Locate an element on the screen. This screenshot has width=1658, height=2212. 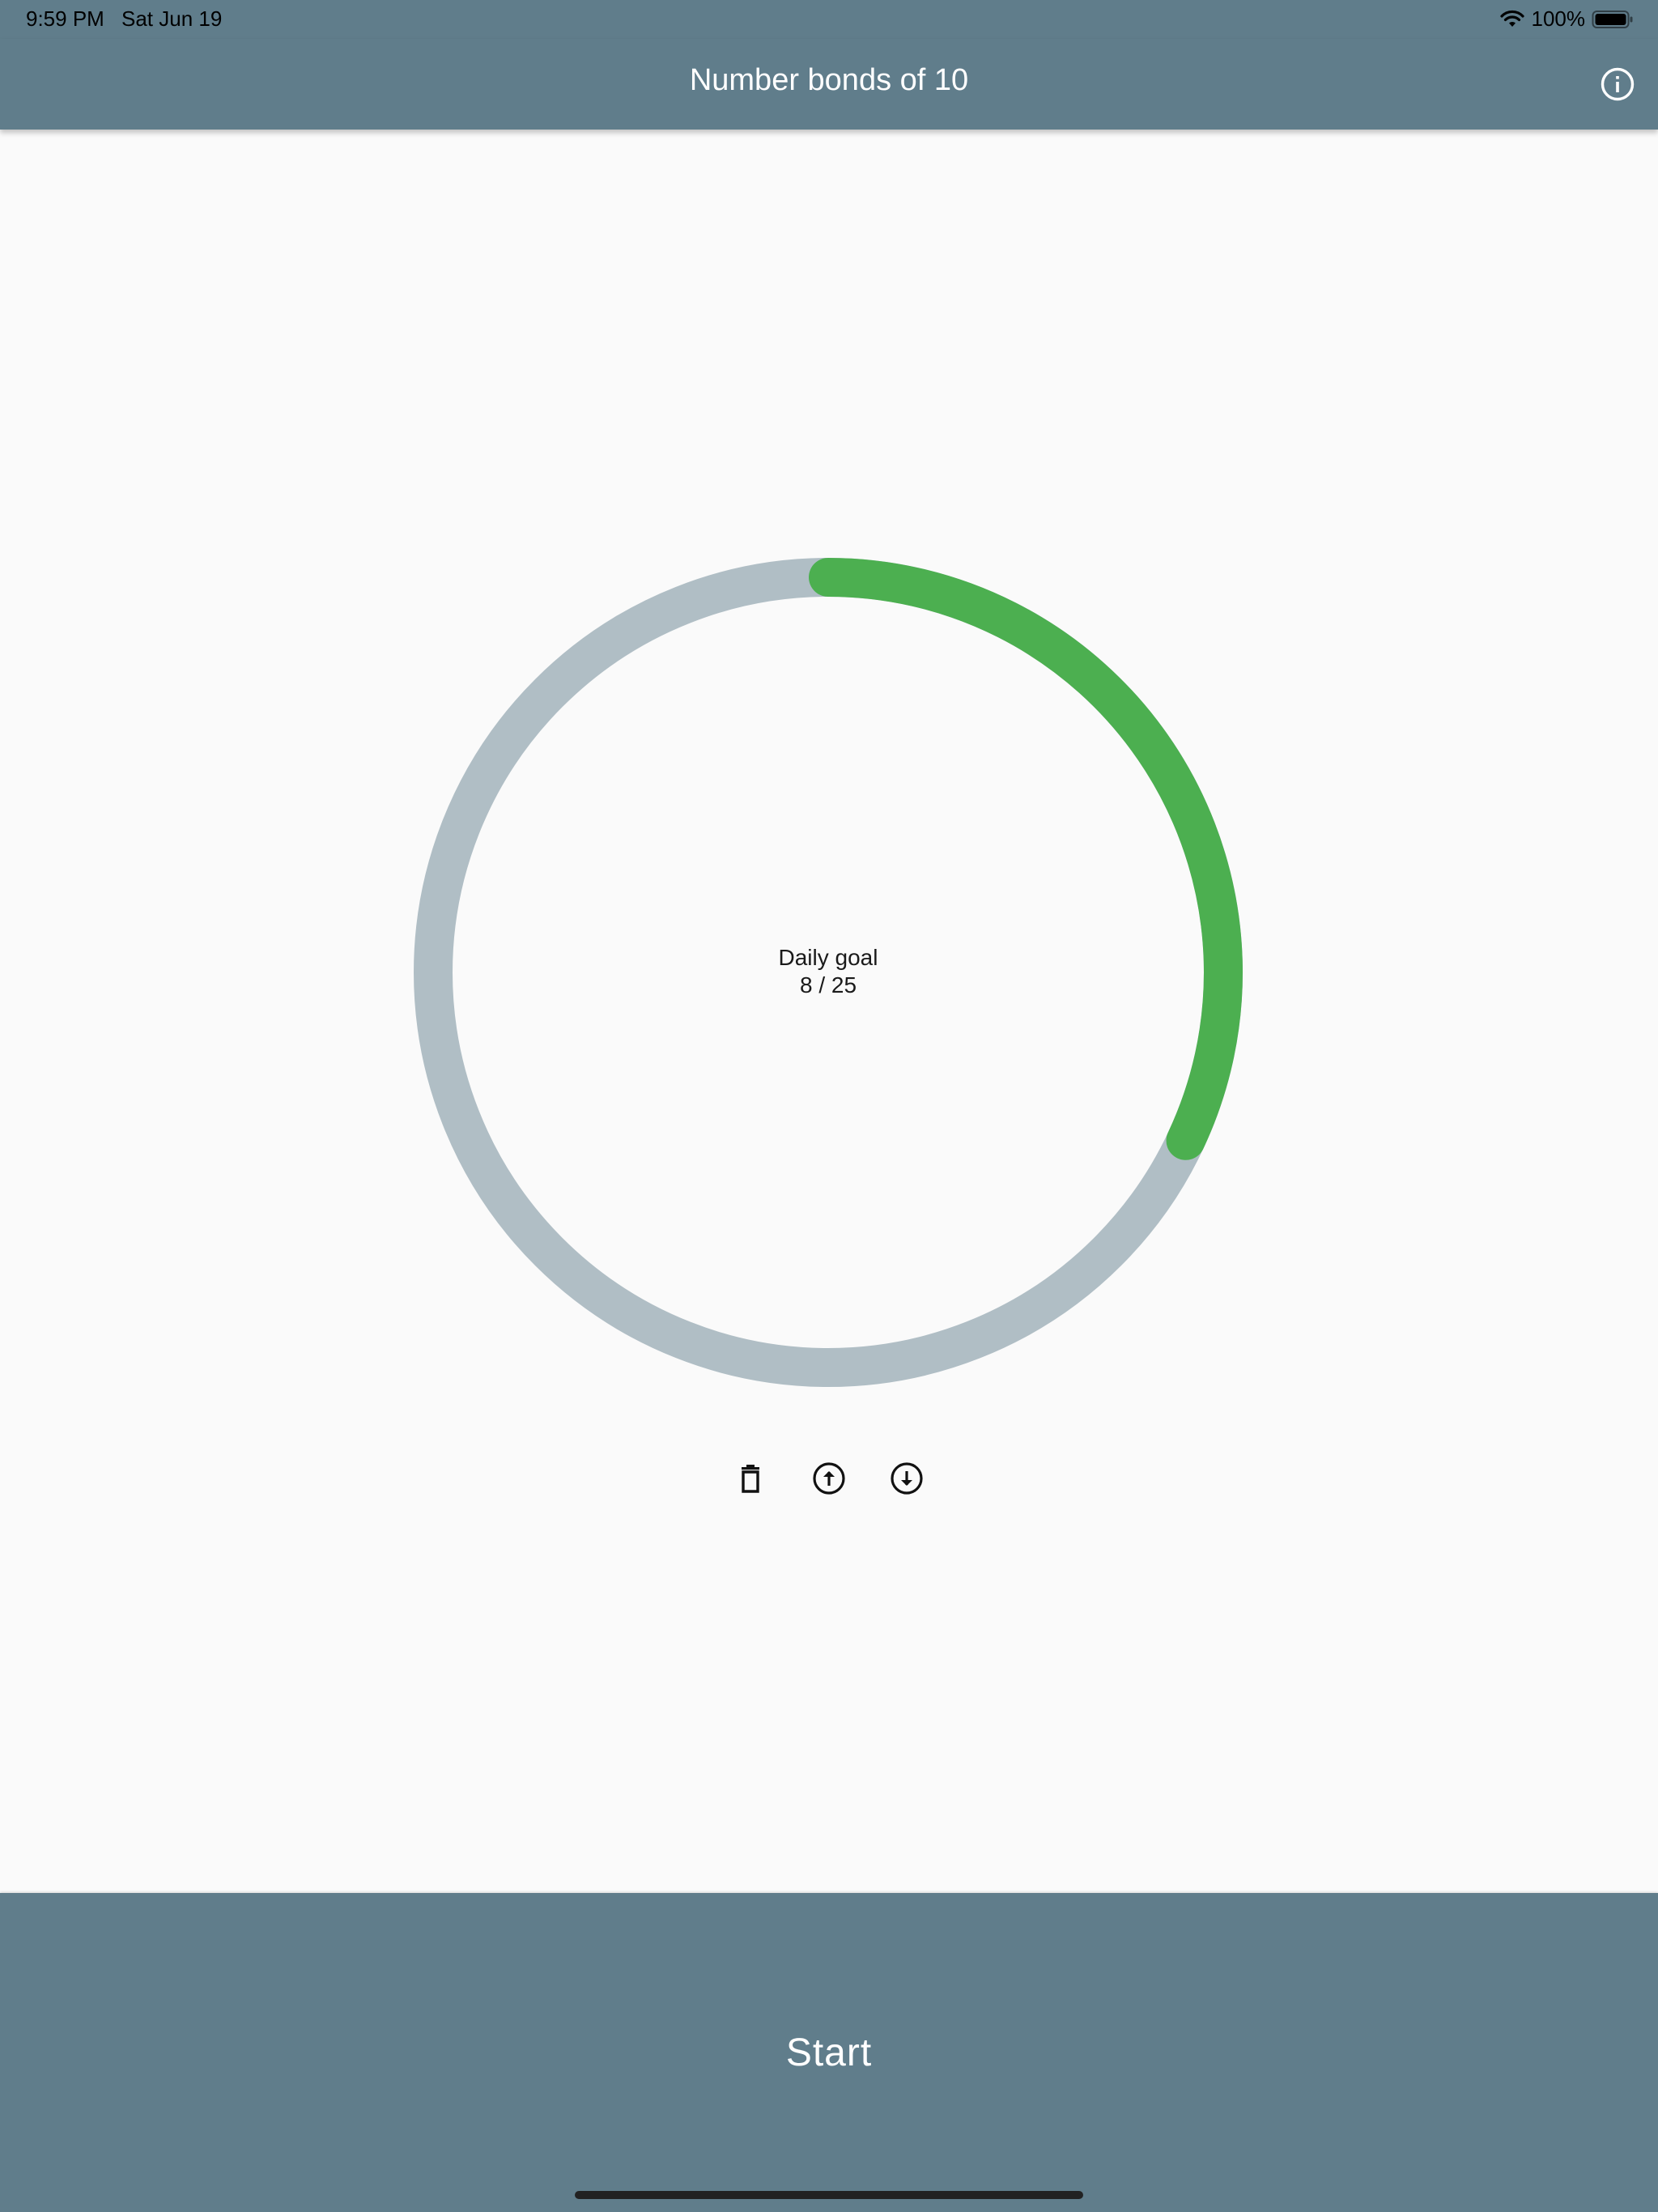
app-bar: Number bonds of 10 is located at coordinates (829, 85).